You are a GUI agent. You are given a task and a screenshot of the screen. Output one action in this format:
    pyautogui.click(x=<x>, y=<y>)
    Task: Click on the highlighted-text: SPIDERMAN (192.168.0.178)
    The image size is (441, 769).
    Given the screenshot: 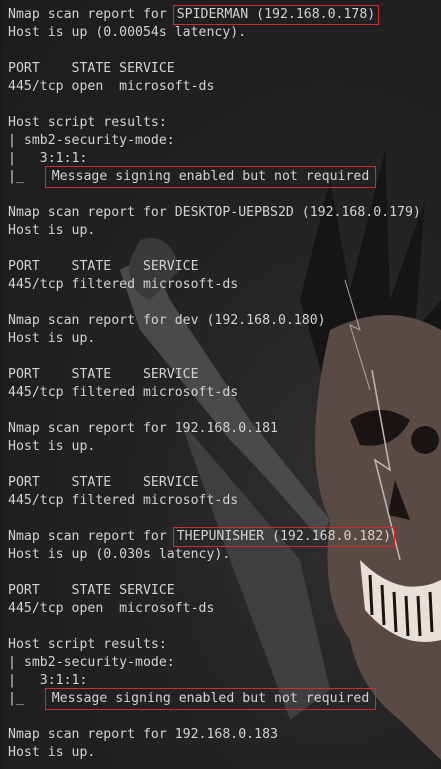 What is the action you would take?
    pyautogui.click(x=276, y=15)
    